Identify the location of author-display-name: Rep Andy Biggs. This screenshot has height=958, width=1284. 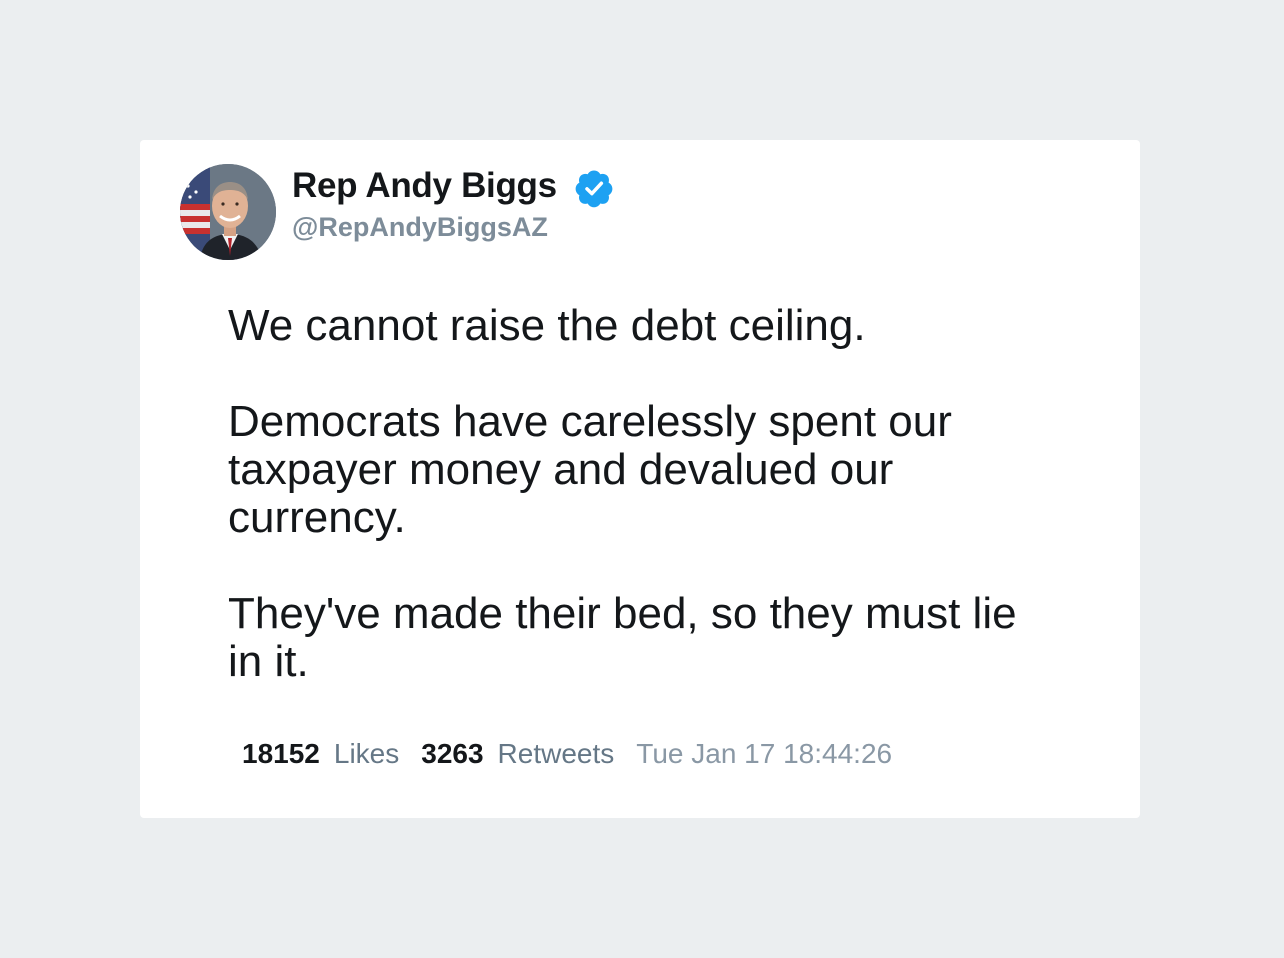
(424, 186).